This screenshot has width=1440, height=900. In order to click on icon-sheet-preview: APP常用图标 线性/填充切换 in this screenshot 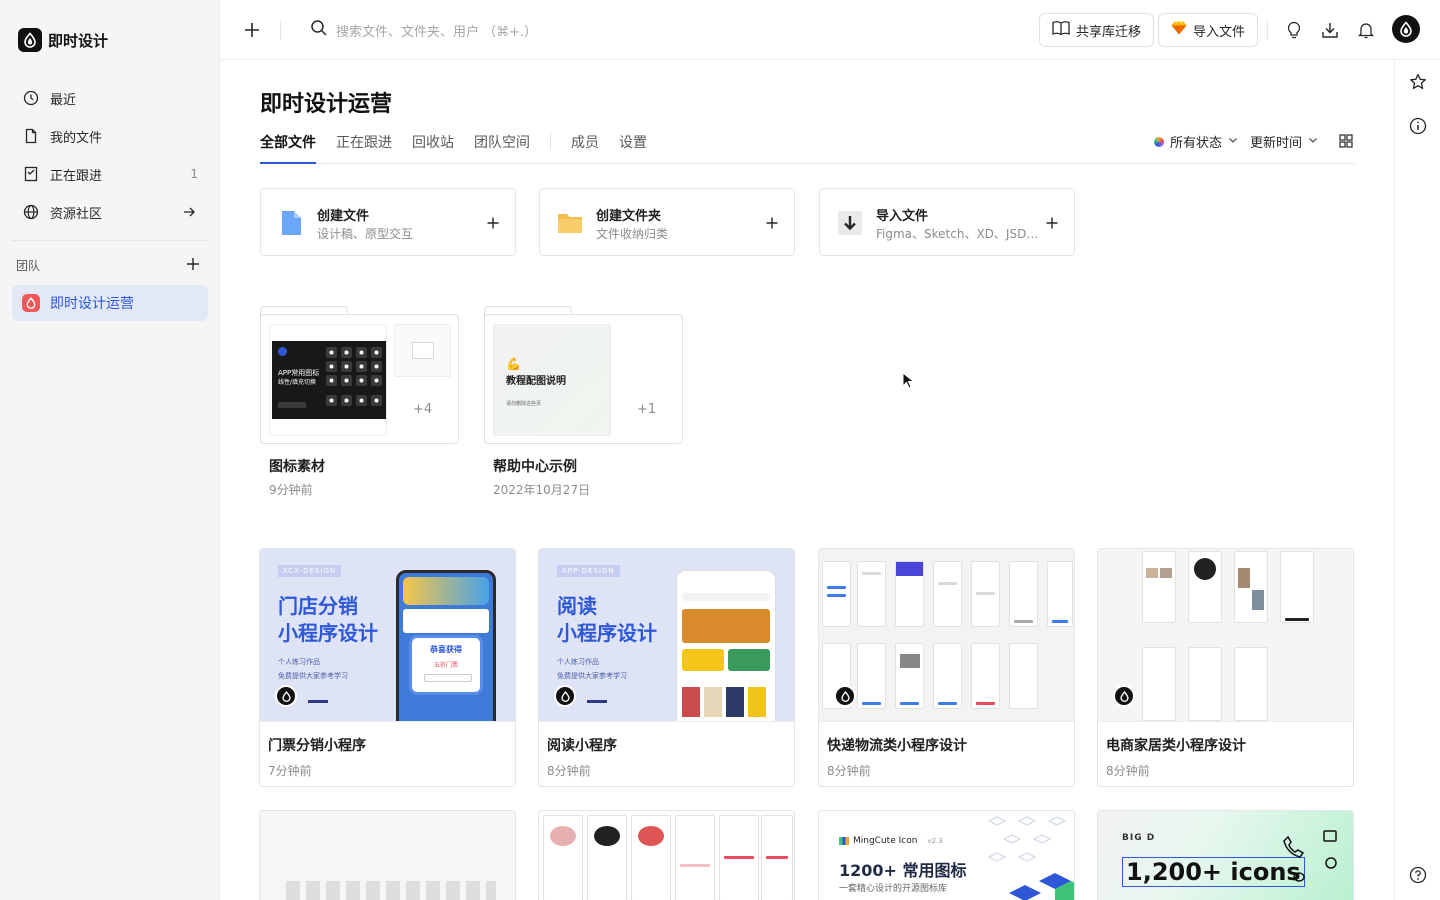, I will do `click(329, 380)`.